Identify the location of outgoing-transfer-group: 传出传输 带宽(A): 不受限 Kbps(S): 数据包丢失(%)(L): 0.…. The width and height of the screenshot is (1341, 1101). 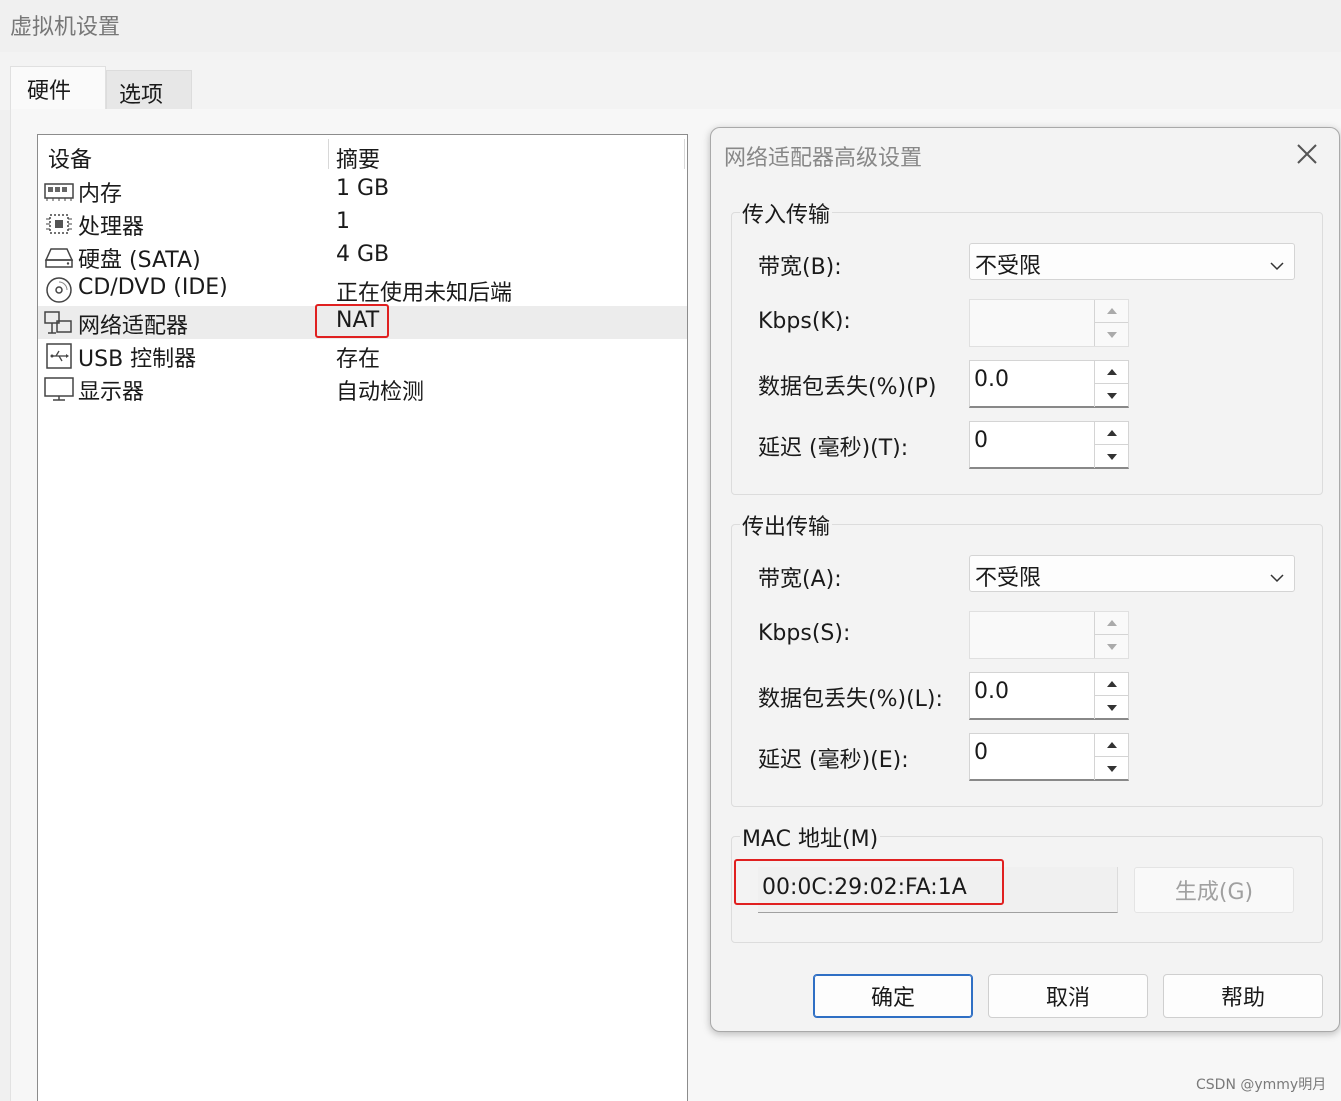
(1027, 658).